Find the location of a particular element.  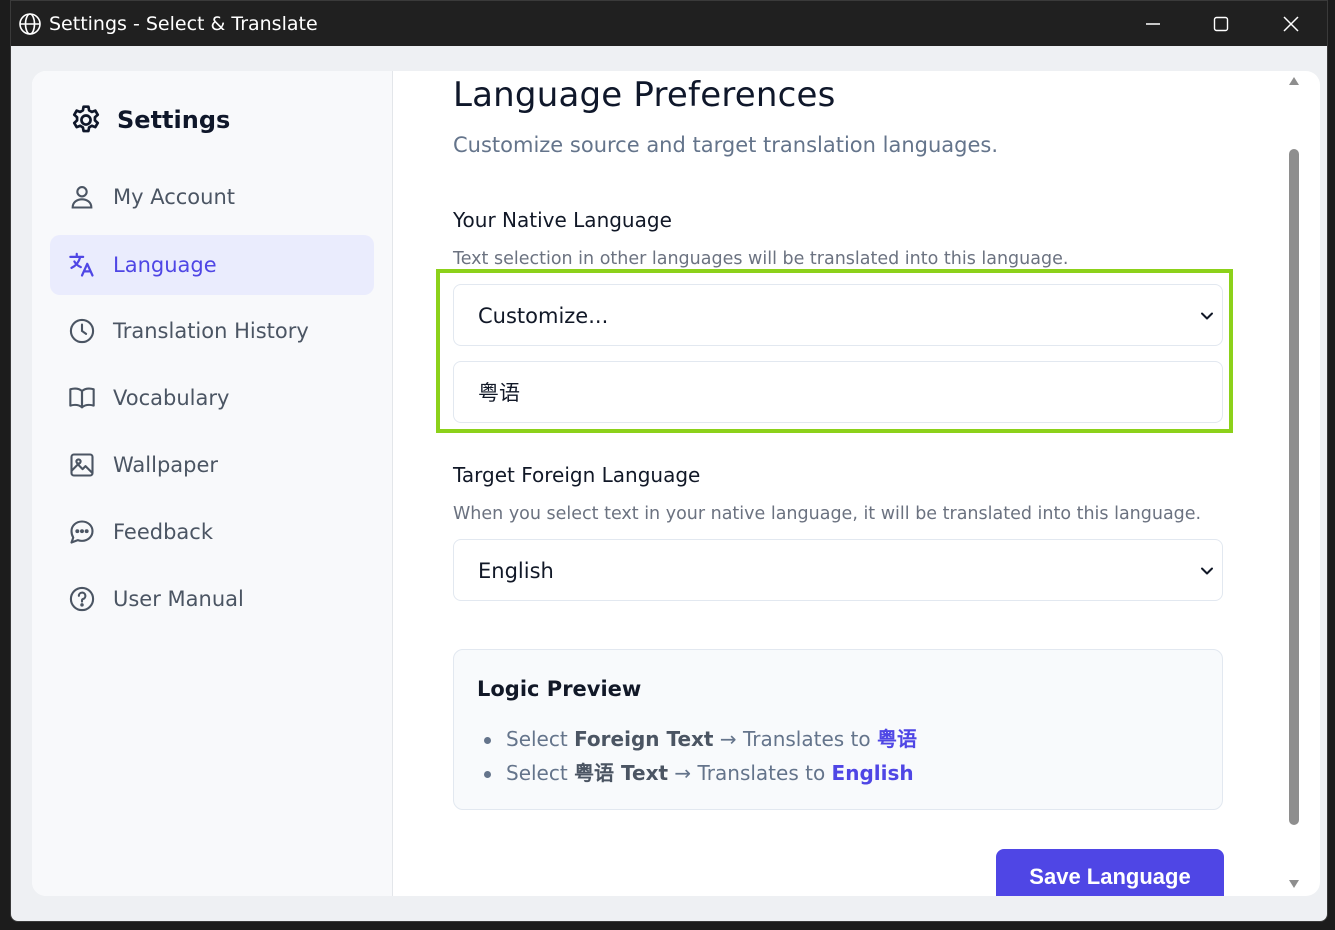

sidebar-item-wallpaper: Wallpaper is located at coordinates (212, 465).